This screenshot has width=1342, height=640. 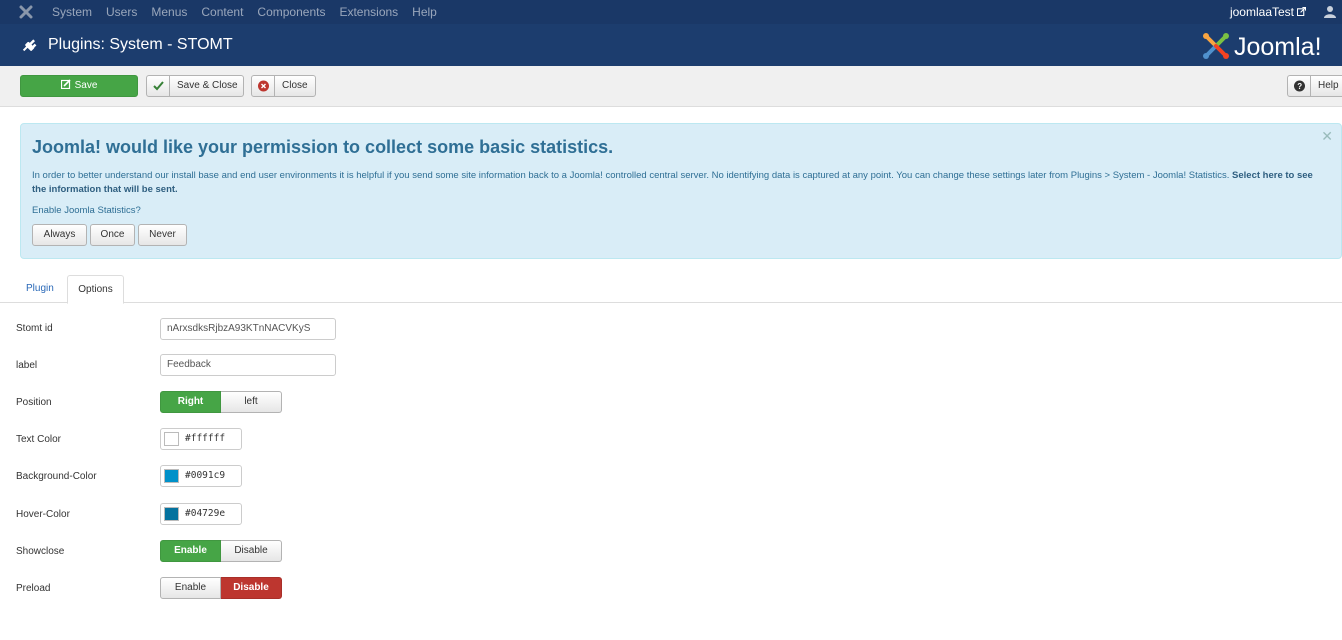 What do you see at coordinates (671, 86) in the screenshot?
I see `toolbar: Save Save & Close Close ? Help` at bounding box center [671, 86].